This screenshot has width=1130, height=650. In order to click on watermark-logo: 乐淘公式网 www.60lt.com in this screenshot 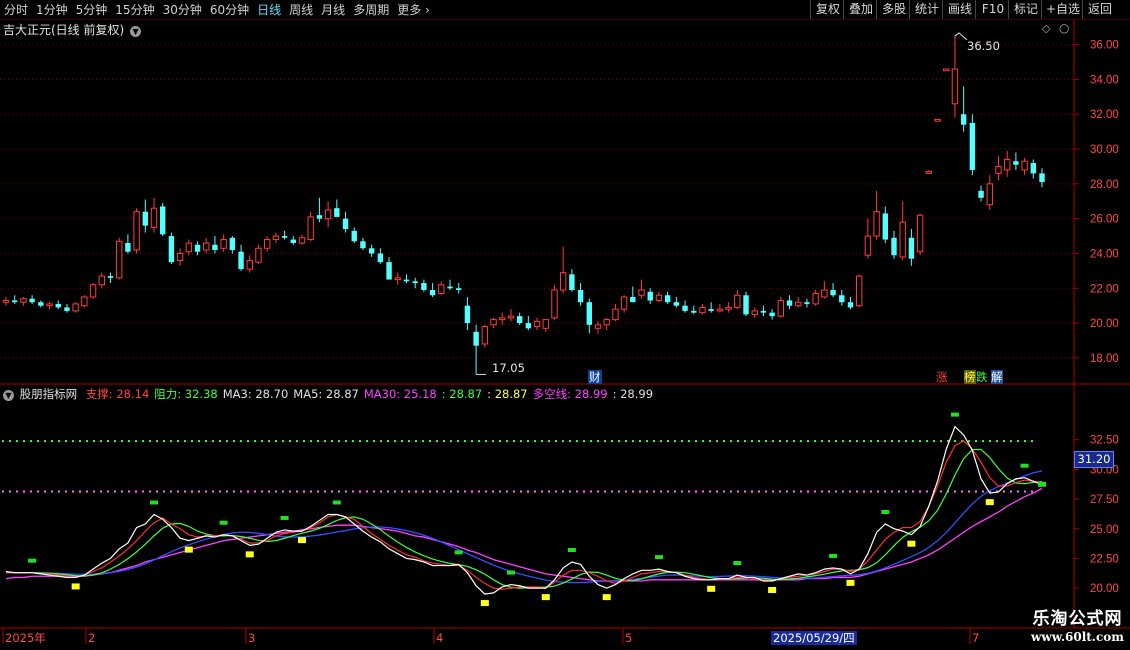, I will do `click(1077, 626)`.